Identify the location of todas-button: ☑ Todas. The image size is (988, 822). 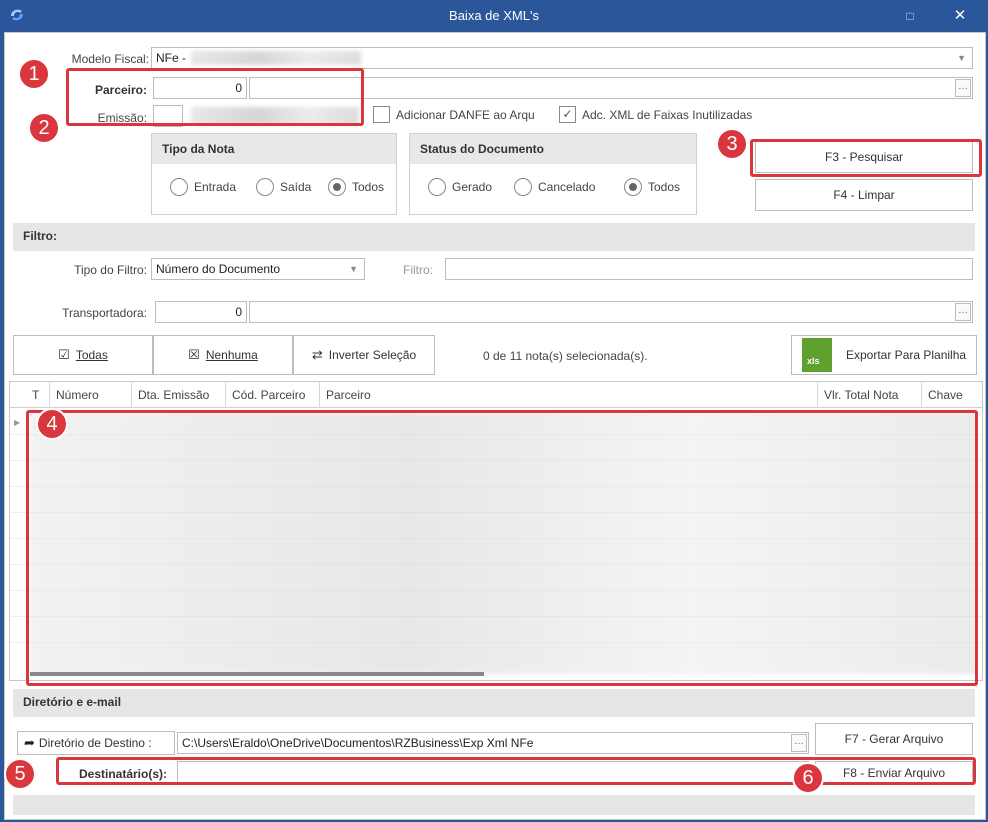
(83, 355).